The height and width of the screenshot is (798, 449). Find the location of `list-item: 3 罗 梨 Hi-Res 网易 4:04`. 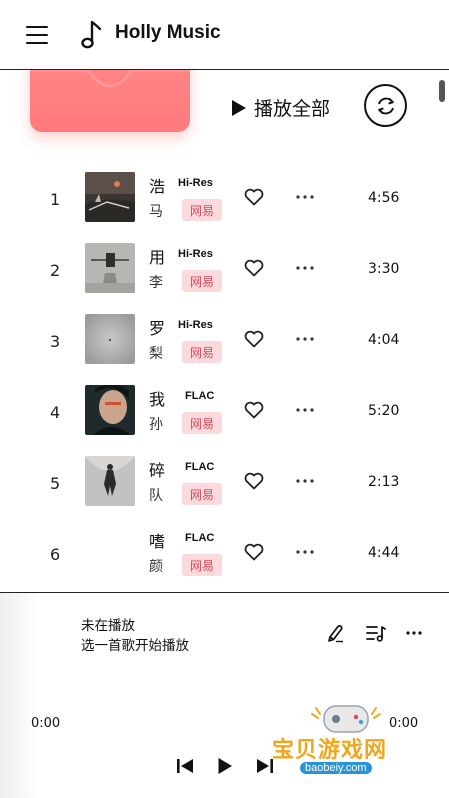

list-item: 3 罗 梨 Hi-Res 网易 4:04 is located at coordinates (224, 349).